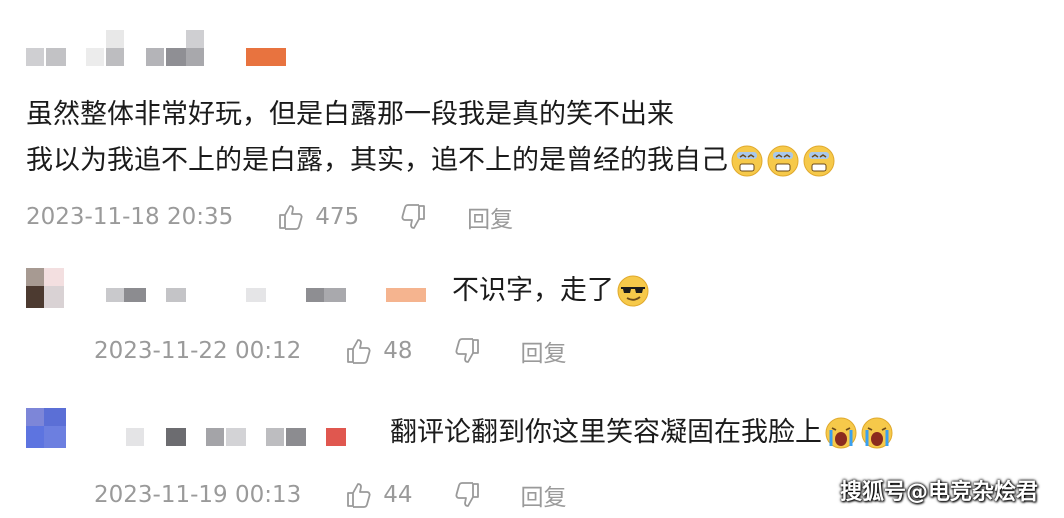  I want to click on sunglasses-emoji-icon, so click(633, 291).